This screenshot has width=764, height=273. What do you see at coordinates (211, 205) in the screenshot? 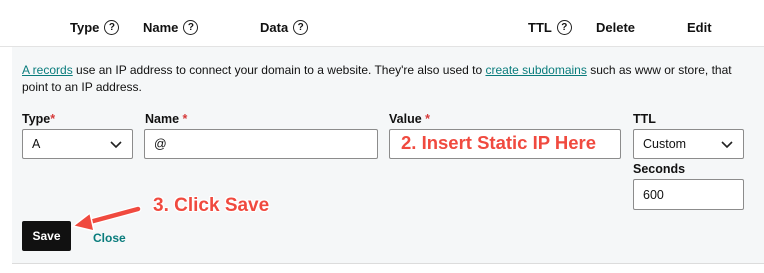
I see `click-save-annotation: 3. Click Save` at bounding box center [211, 205].